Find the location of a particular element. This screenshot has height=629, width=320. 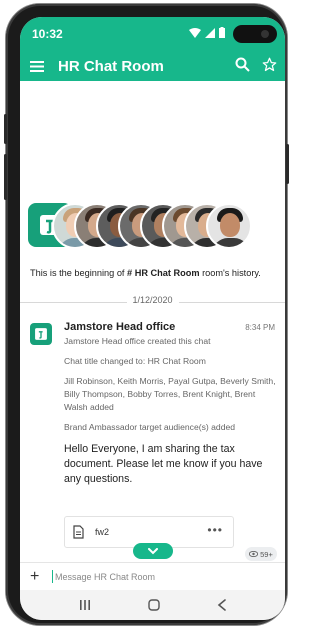

seen-count: 59+ is located at coordinates (266, 554).